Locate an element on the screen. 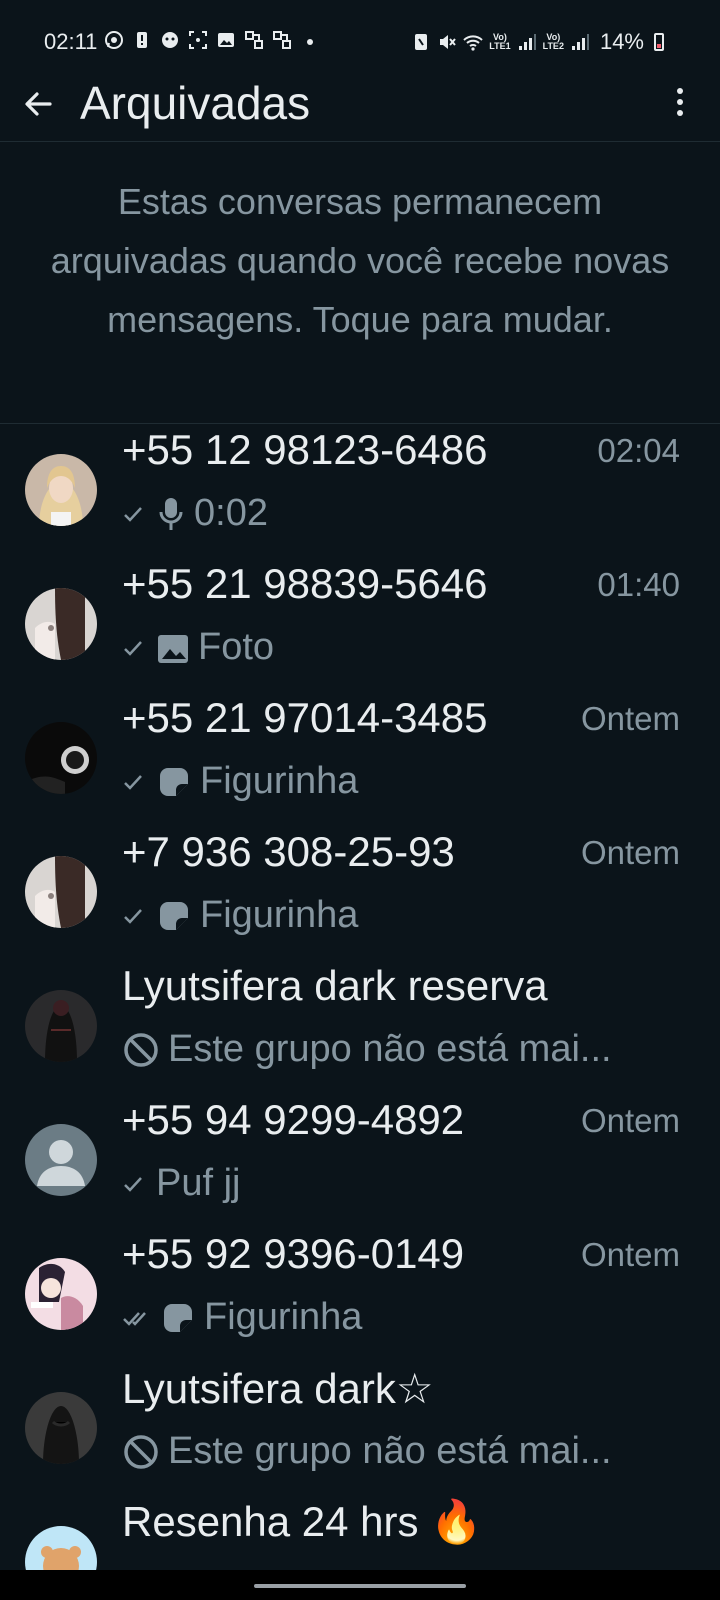 This screenshot has height=1600, width=720. preview-text: Puf jj is located at coordinates (198, 1183).